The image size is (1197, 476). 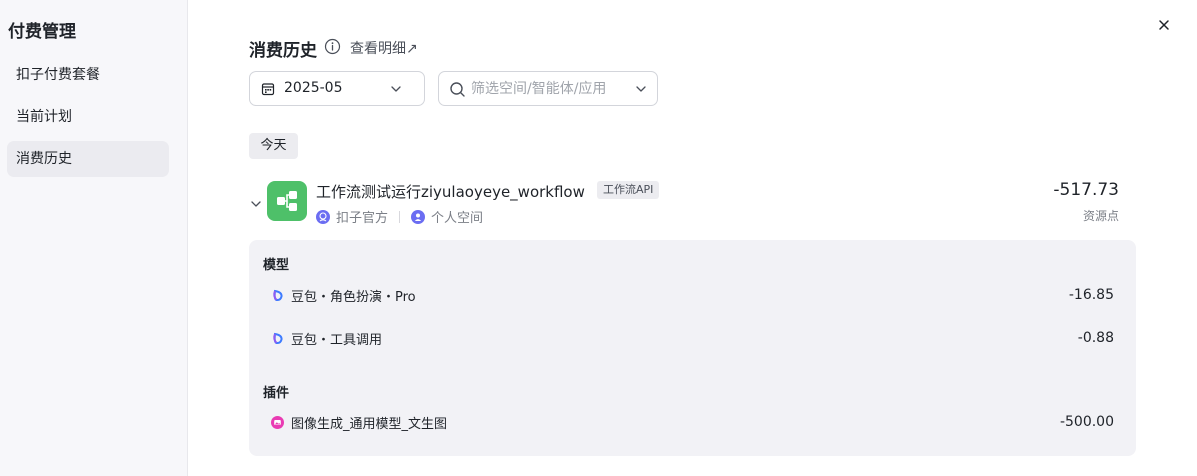 What do you see at coordinates (628, 190) in the screenshot?
I see `record-type-tag: 工作流API` at bounding box center [628, 190].